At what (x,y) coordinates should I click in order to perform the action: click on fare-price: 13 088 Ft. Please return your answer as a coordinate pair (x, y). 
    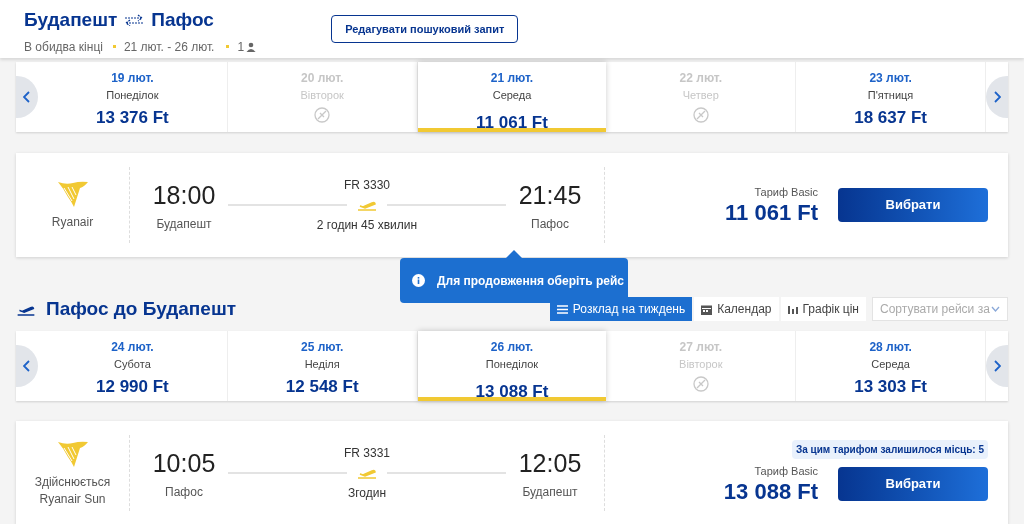
    Looking at the image, I should click on (770, 492).